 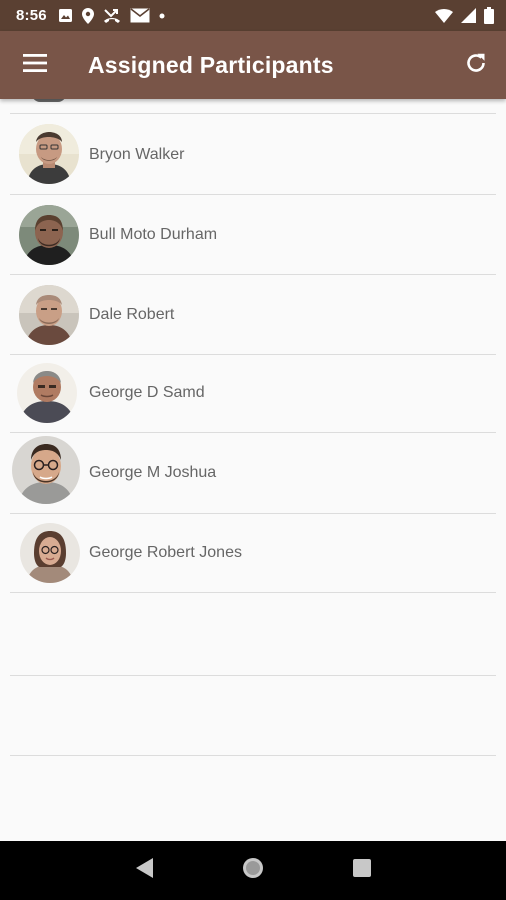 I want to click on missed-call-icon, so click(x=112, y=15).